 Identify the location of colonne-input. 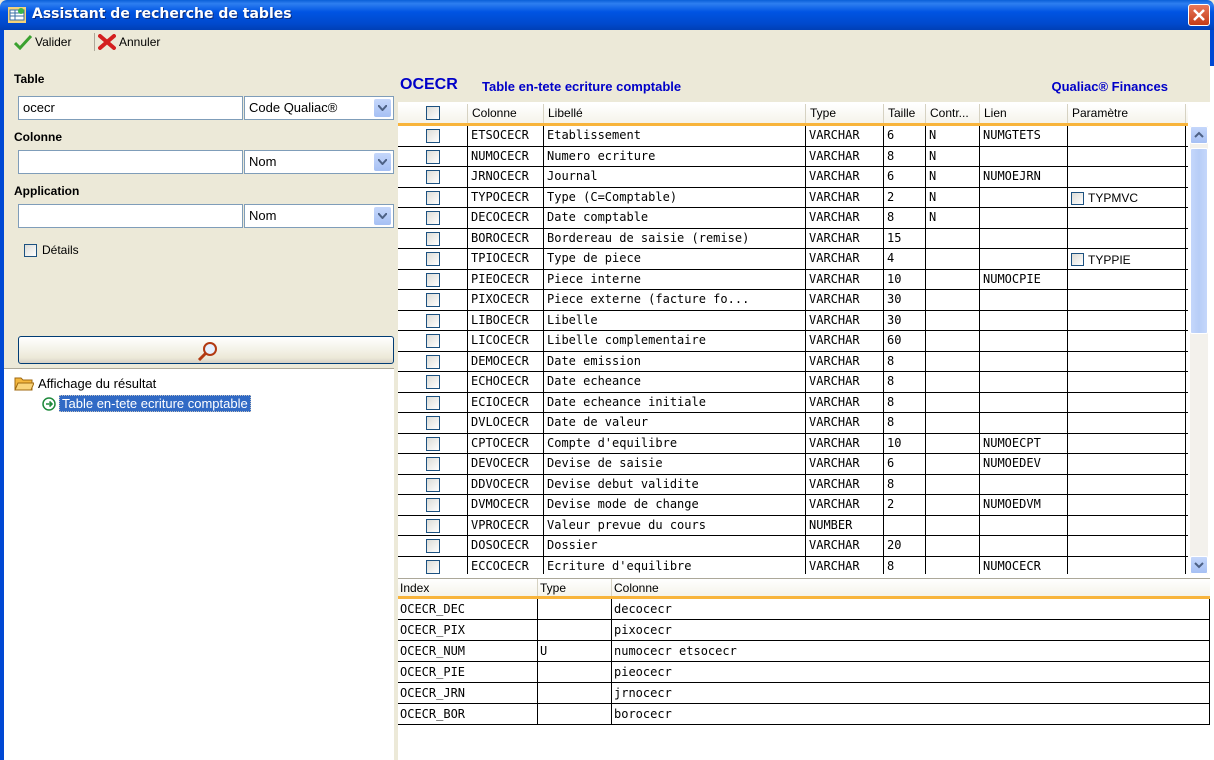
(130, 162).